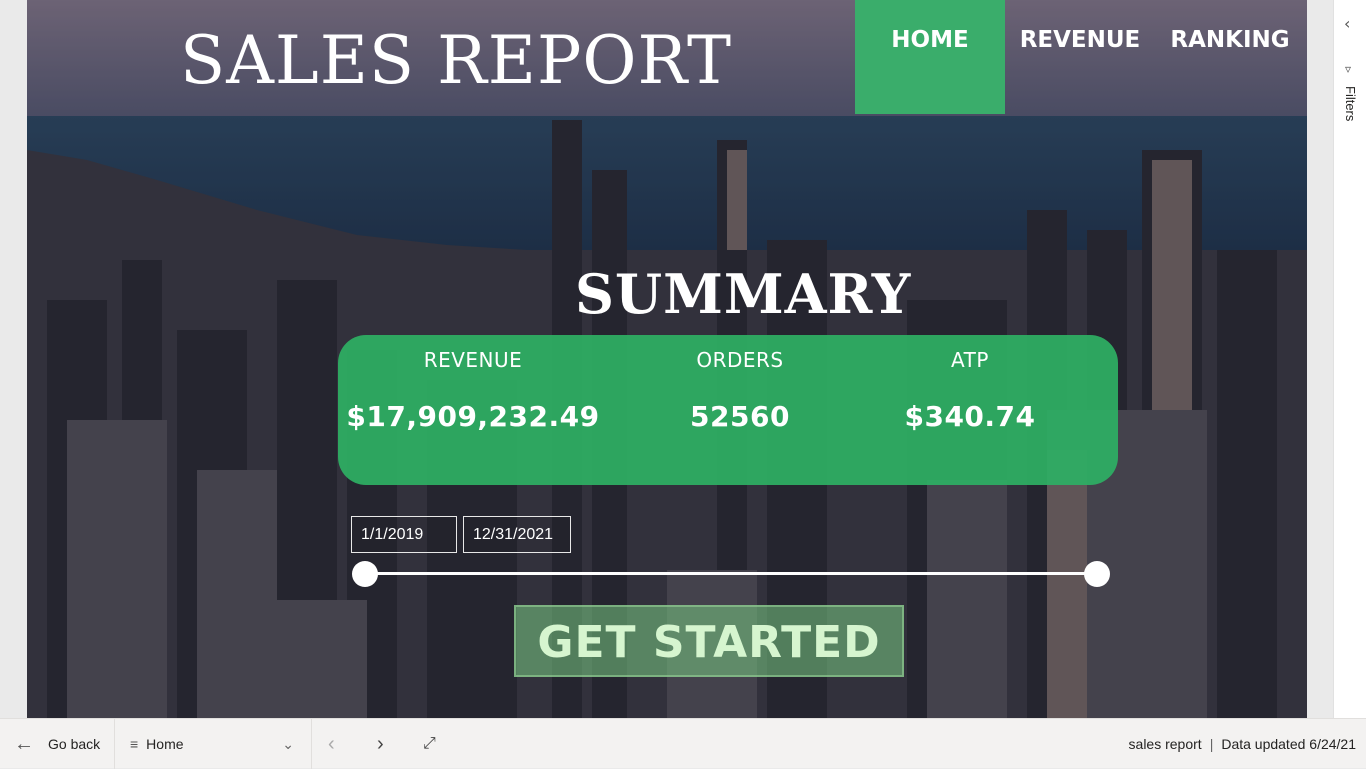 This screenshot has height=769, width=1366. What do you see at coordinates (1348, 69) in the screenshot?
I see `funnel-icon: ▿` at bounding box center [1348, 69].